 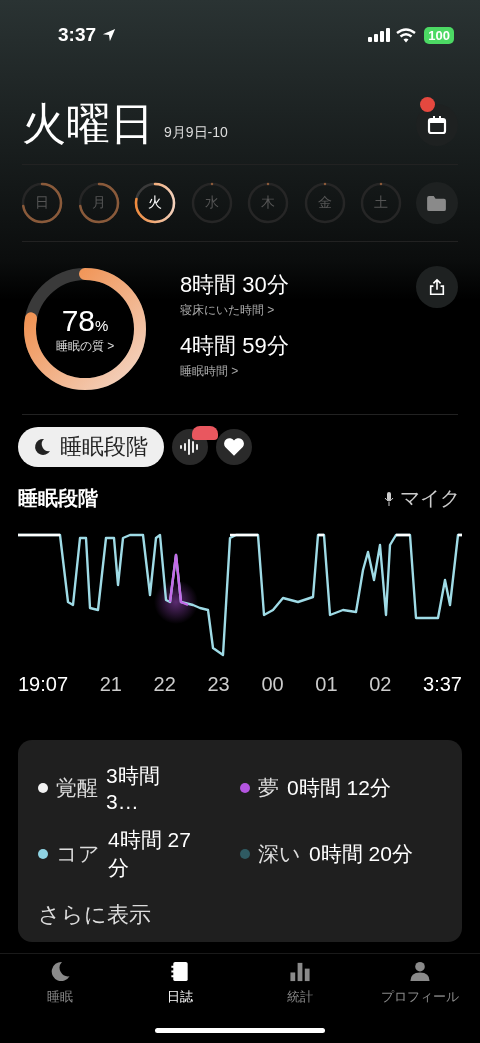 I want to click on day-title: 火曜日, so click(x=88, y=124).